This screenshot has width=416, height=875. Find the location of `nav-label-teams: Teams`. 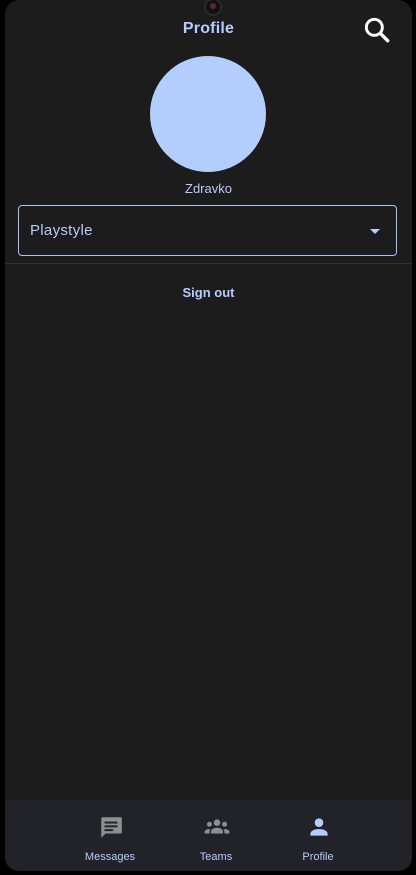

nav-label-teams: Teams is located at coordinates (216, 857).